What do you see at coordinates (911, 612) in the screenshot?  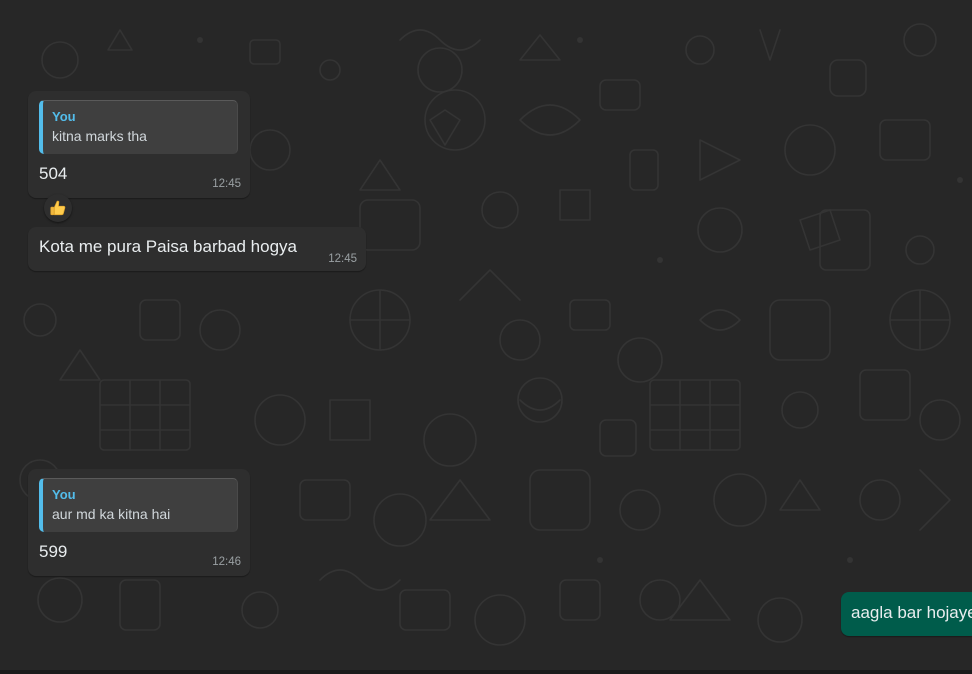 I see `message-text: aagla bar hojaye` at bounding box center [911, 612].